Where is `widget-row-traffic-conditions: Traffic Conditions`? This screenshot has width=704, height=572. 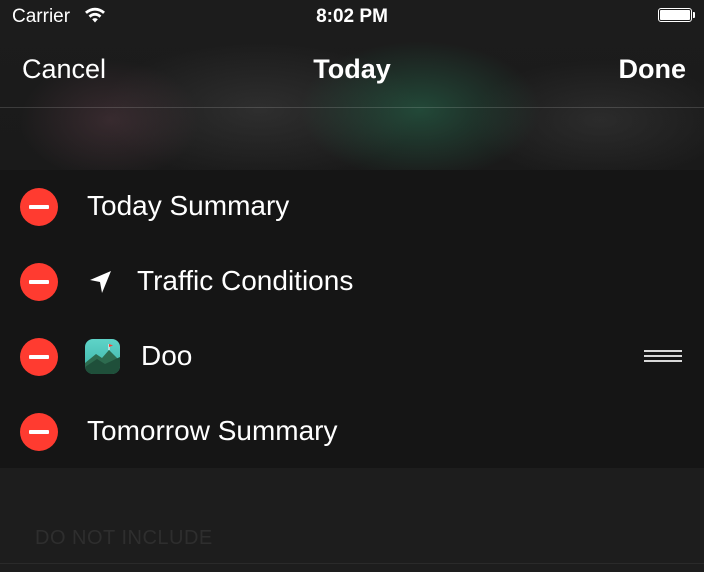 widget-row-traffic-conditions: Traffic Conditions is located at coordinates (352, 282).